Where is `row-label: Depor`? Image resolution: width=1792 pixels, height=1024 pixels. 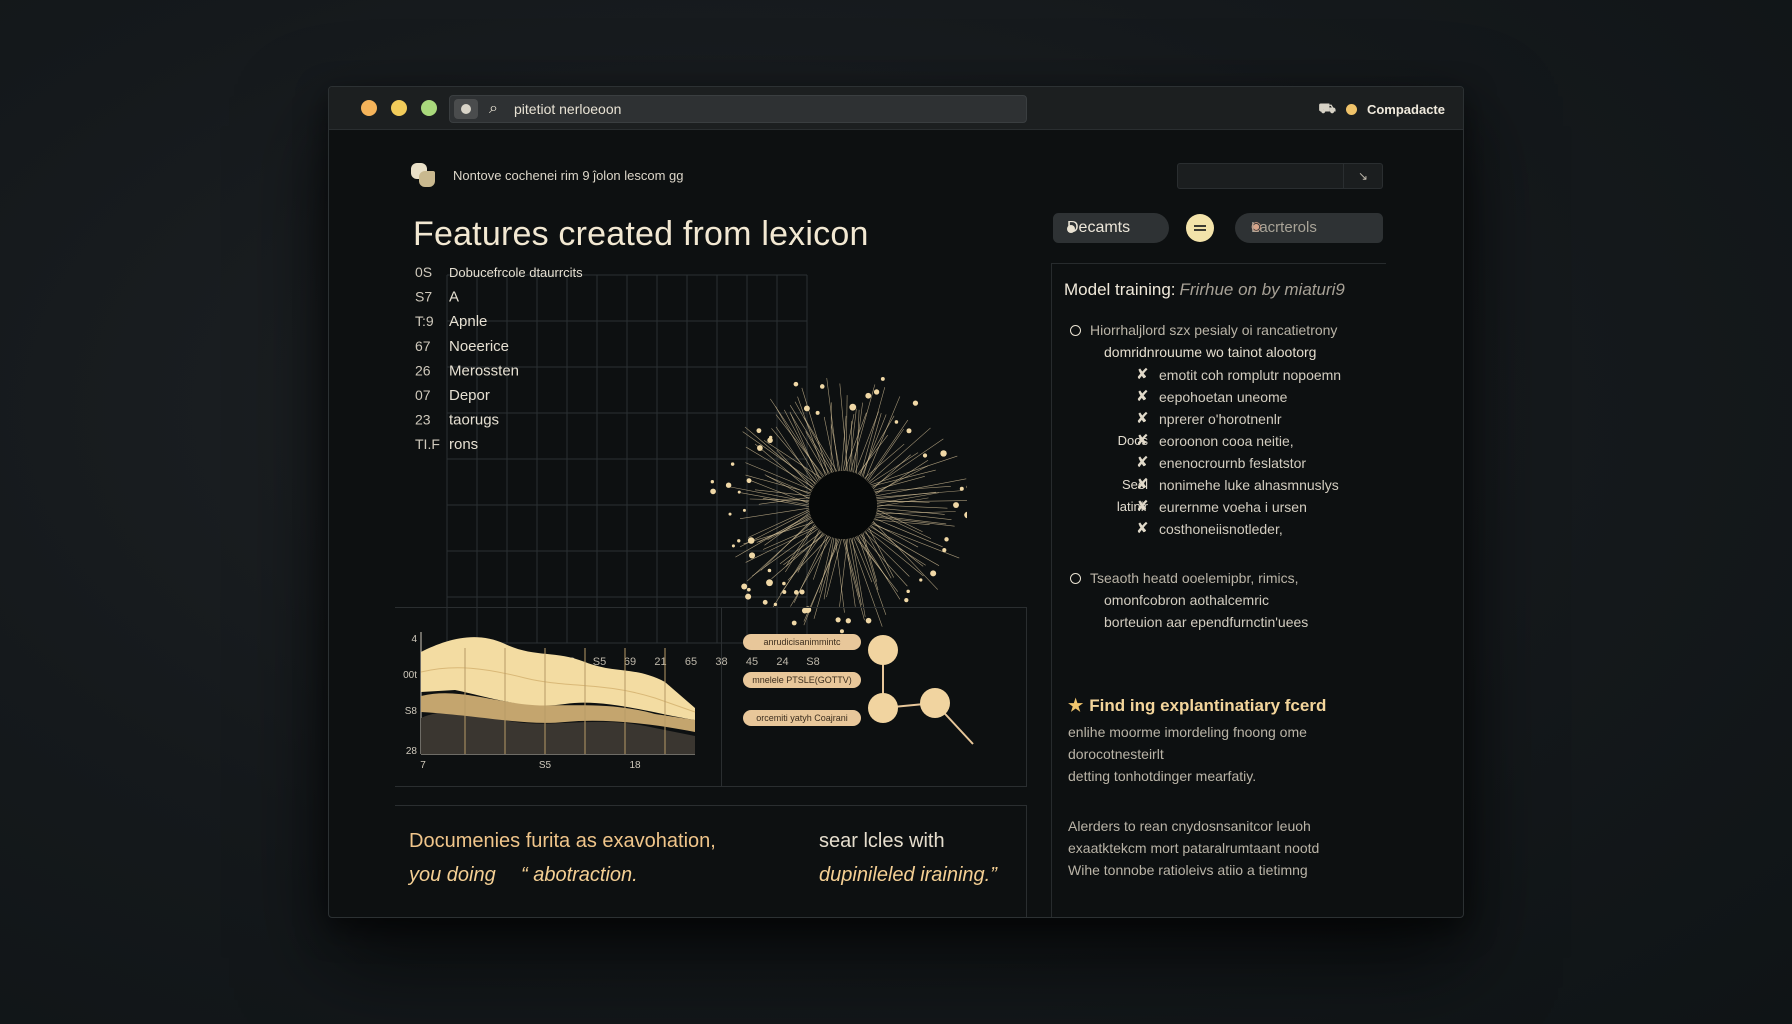
row-label: Depor is located at coordinates (469, 395).